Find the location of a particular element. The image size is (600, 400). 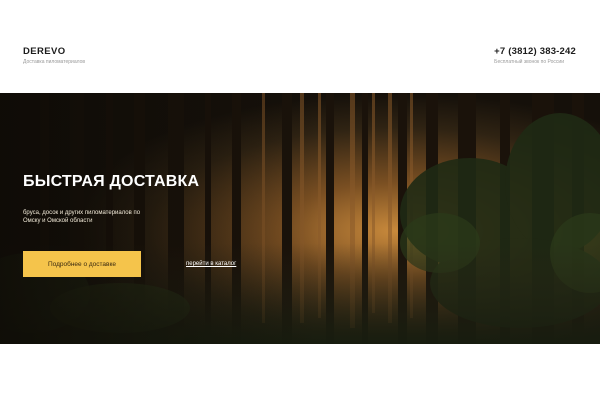

catalog-link: перейти в каталог is located at coordinates (211, 264).